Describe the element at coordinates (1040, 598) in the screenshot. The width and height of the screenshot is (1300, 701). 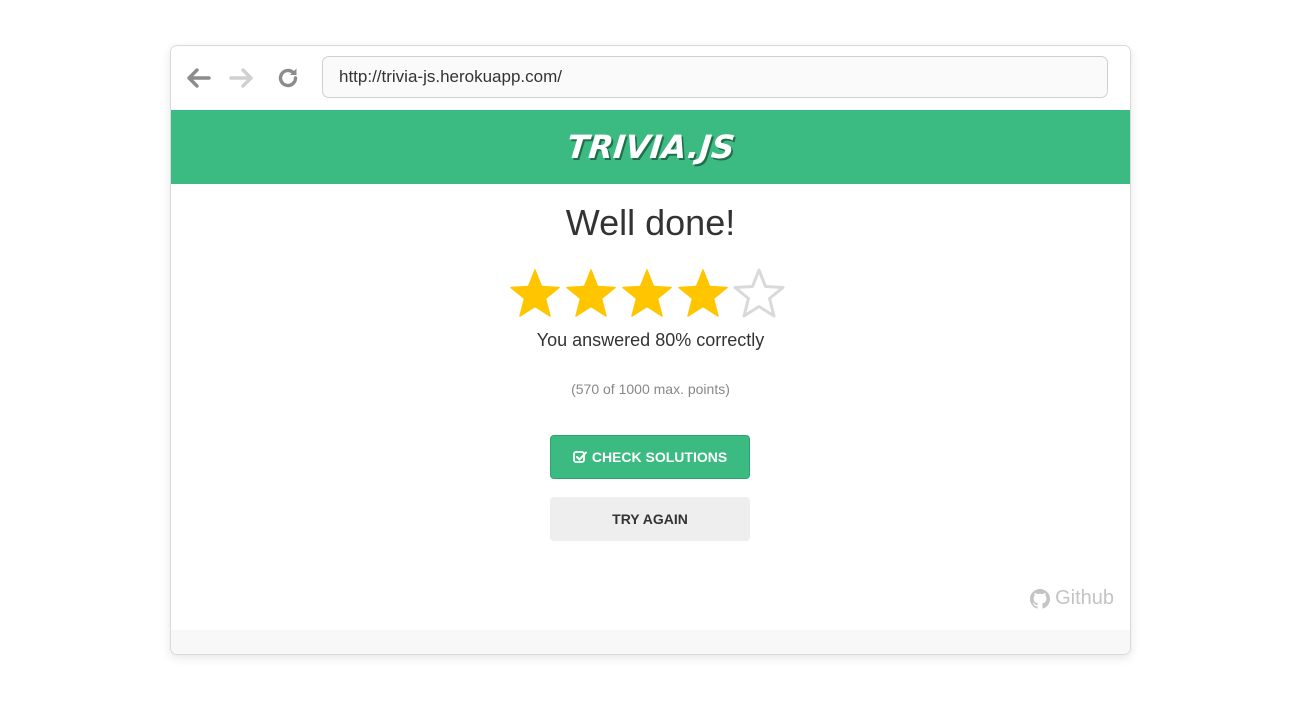
I see `github-icon` at that location.